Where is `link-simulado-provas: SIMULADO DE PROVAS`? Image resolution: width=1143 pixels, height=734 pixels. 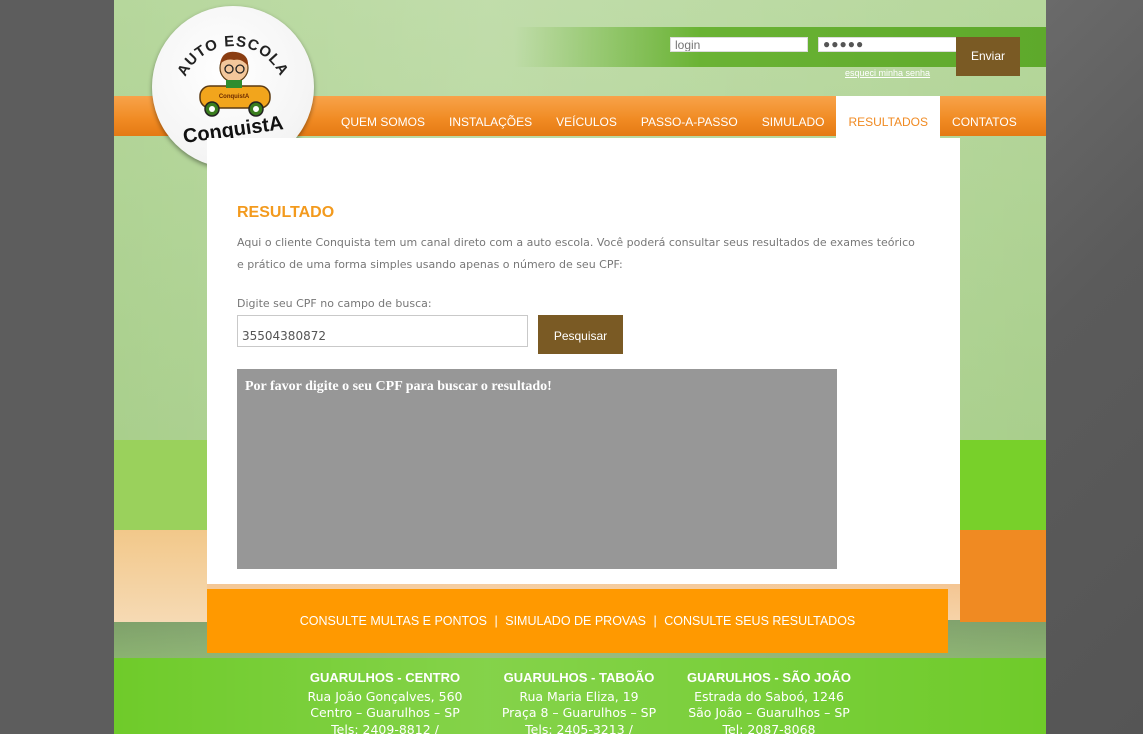 link-simulado-provas: SIMULADO DE PROVAS is located at coordinates (575, 621).